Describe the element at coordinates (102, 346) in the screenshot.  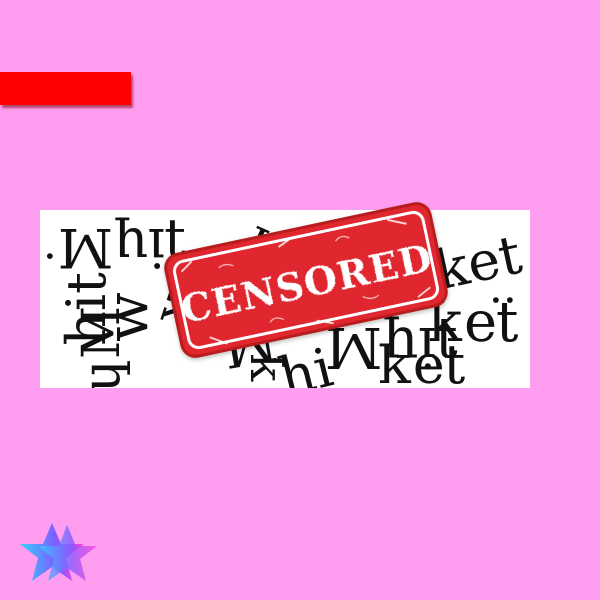
I see `scrambled-text-fragment: ʇiɥM` at that location.